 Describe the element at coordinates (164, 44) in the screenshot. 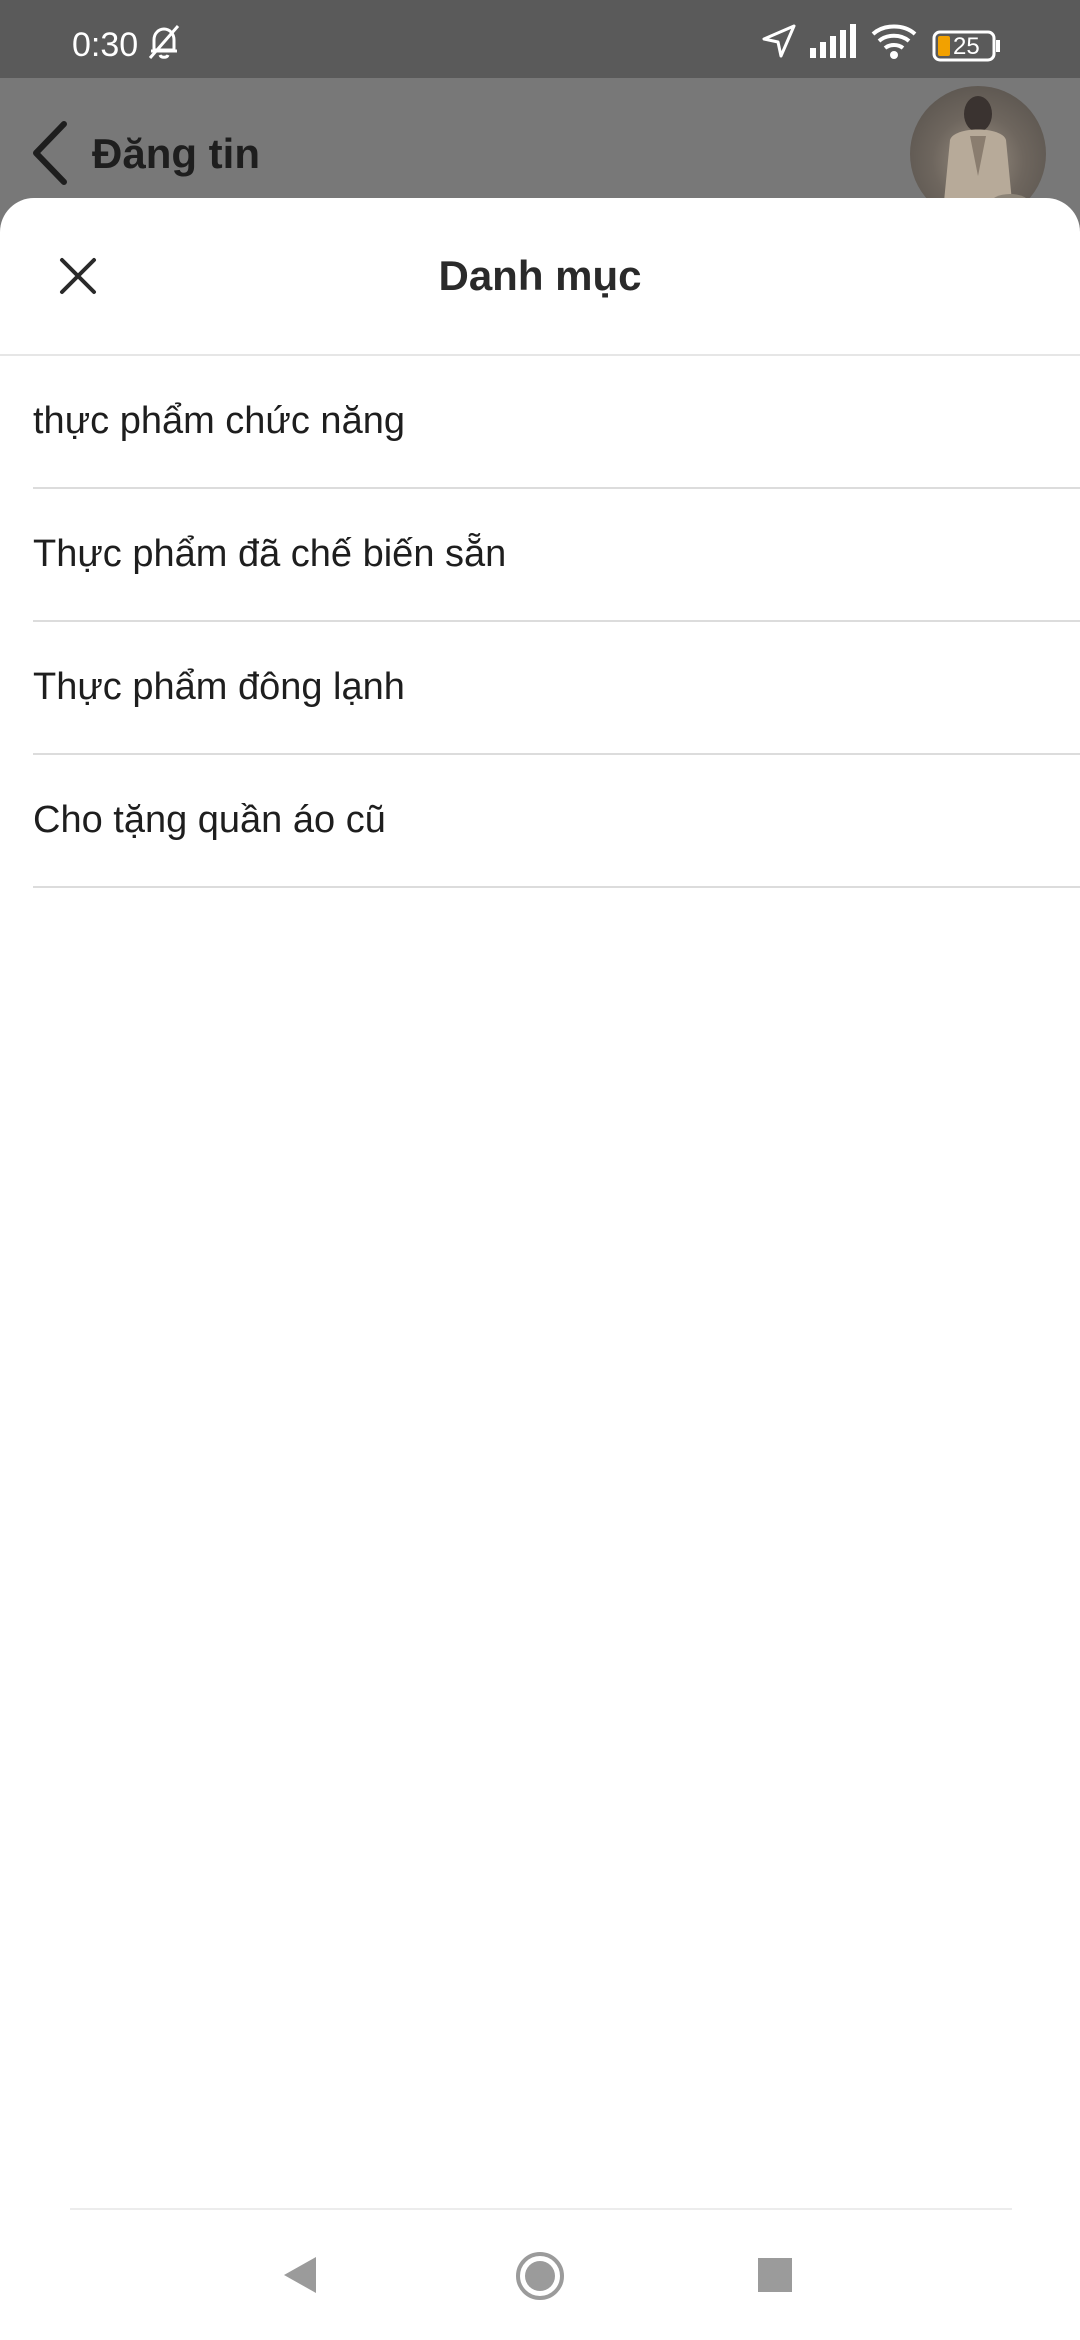

I see `bell-muted-icon` at that location.